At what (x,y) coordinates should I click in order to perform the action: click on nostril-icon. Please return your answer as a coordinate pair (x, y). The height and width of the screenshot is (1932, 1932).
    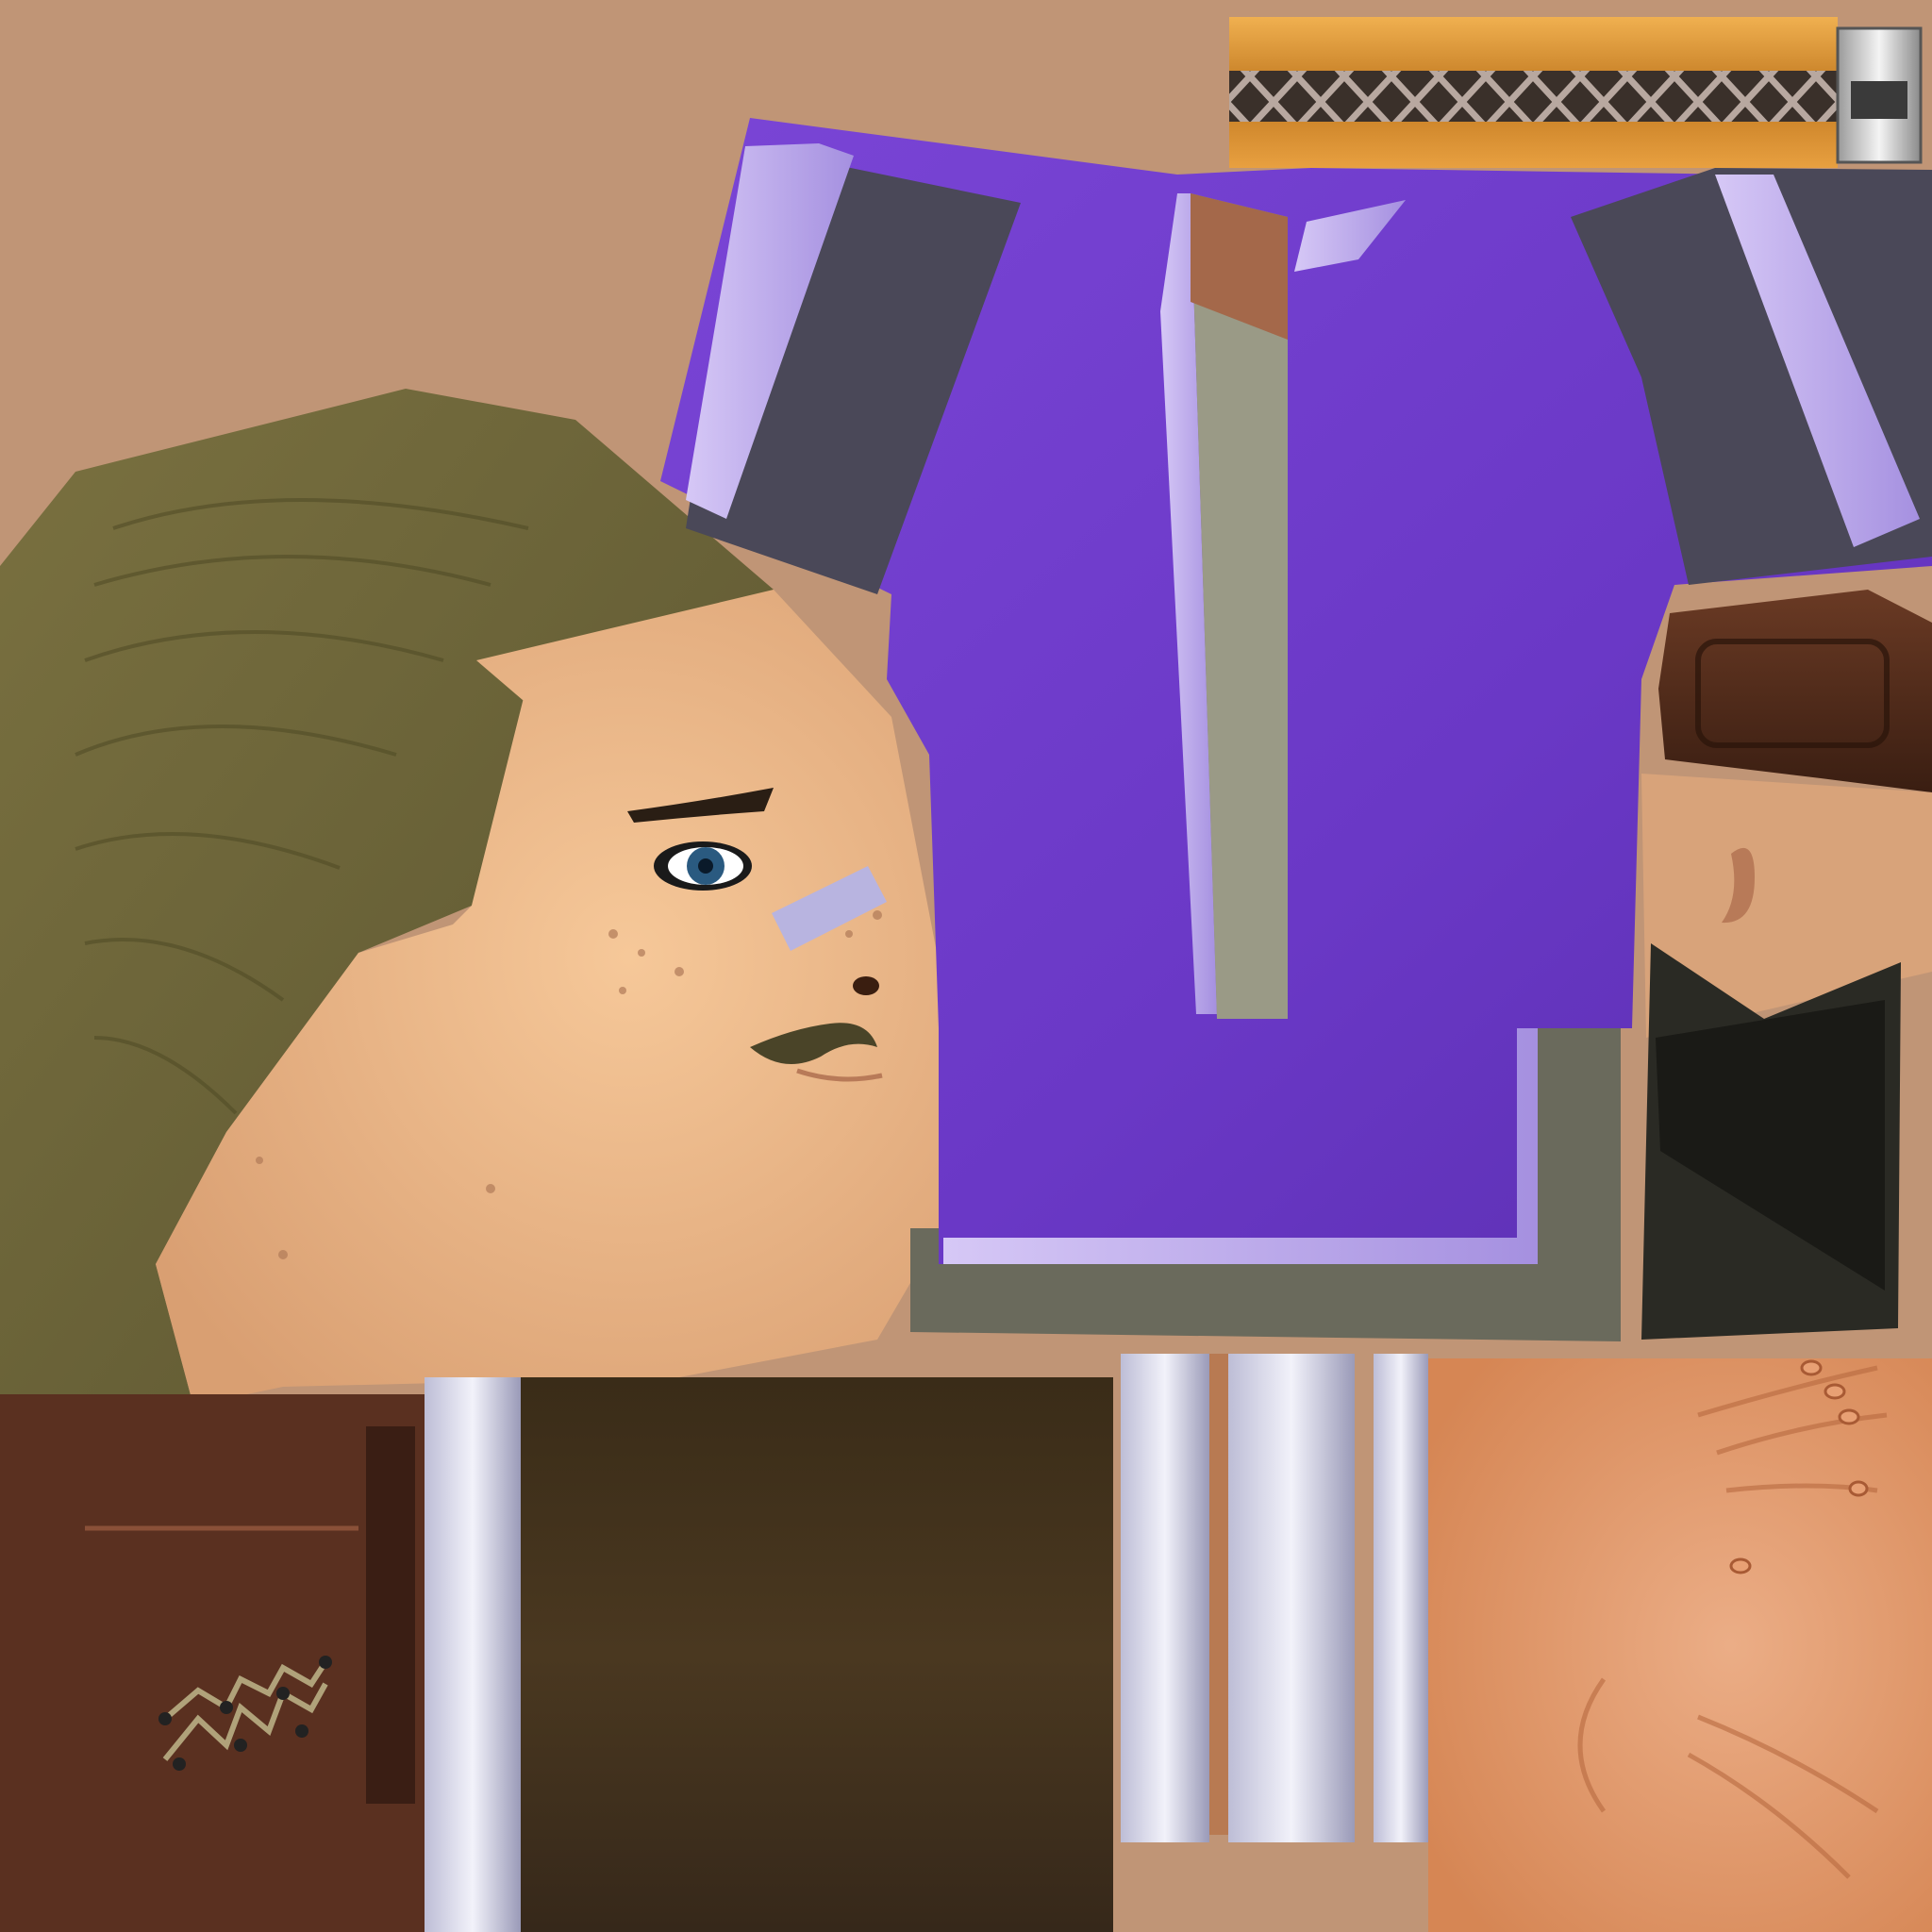
    Looking at the image, I should click on (866, 986).